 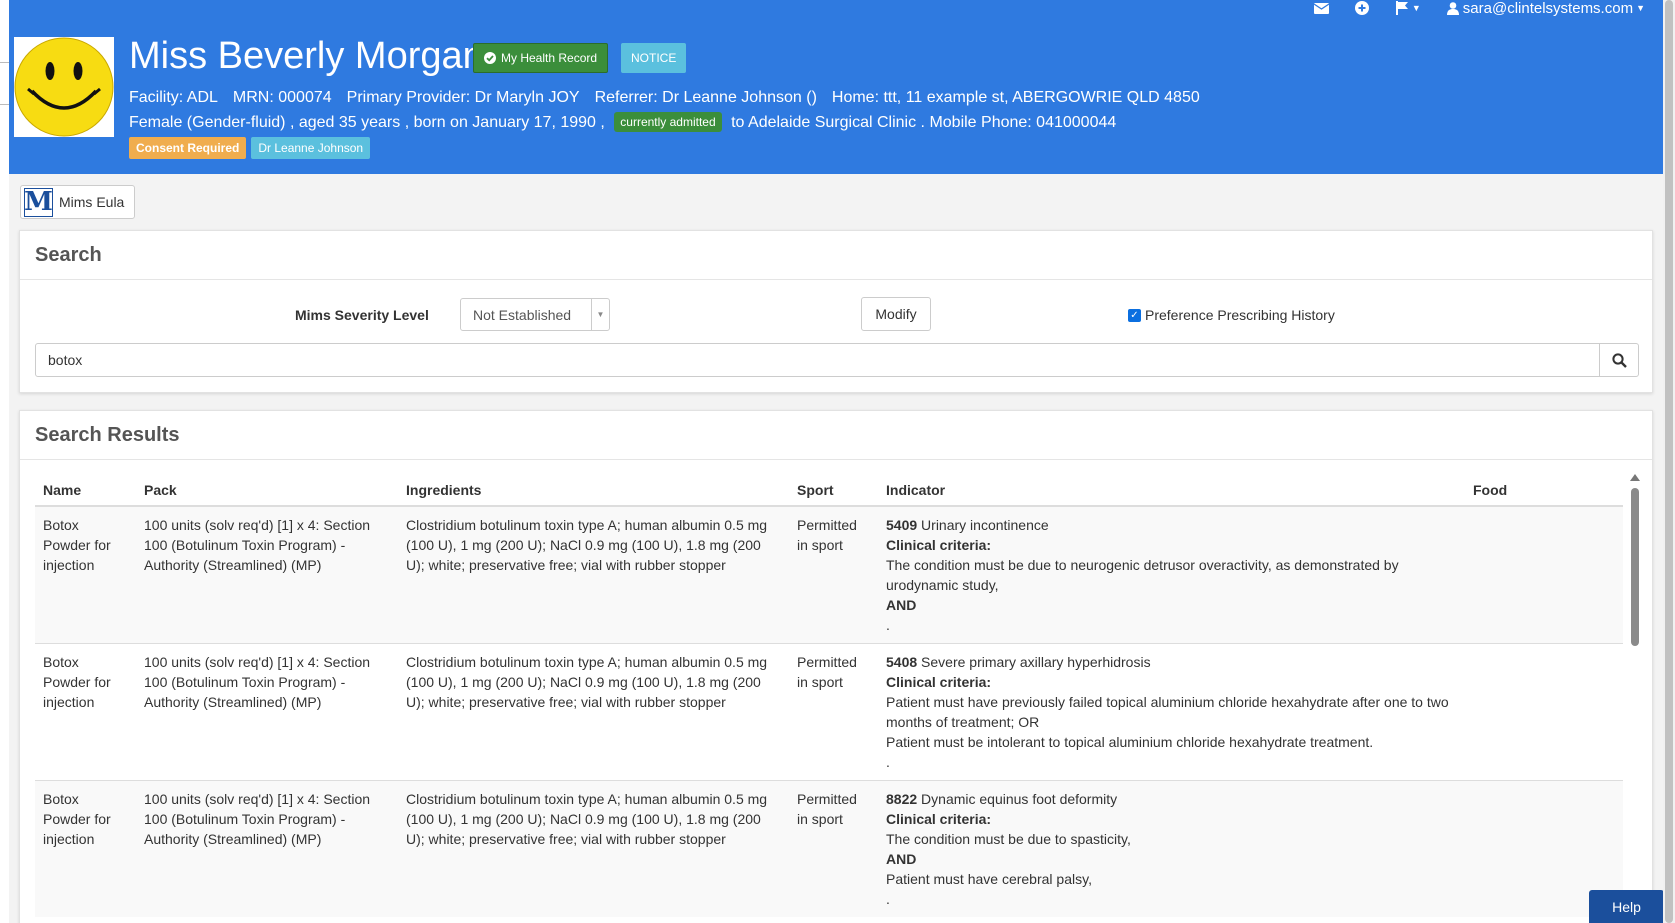 I want to click on smiley-avatar, so click(x=64, y=87).